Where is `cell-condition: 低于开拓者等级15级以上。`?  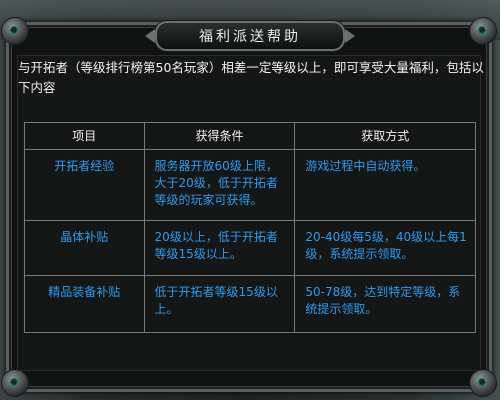
cell-condition: 低于开拓者等级15级以上。 is located at coordinates (219, 304).